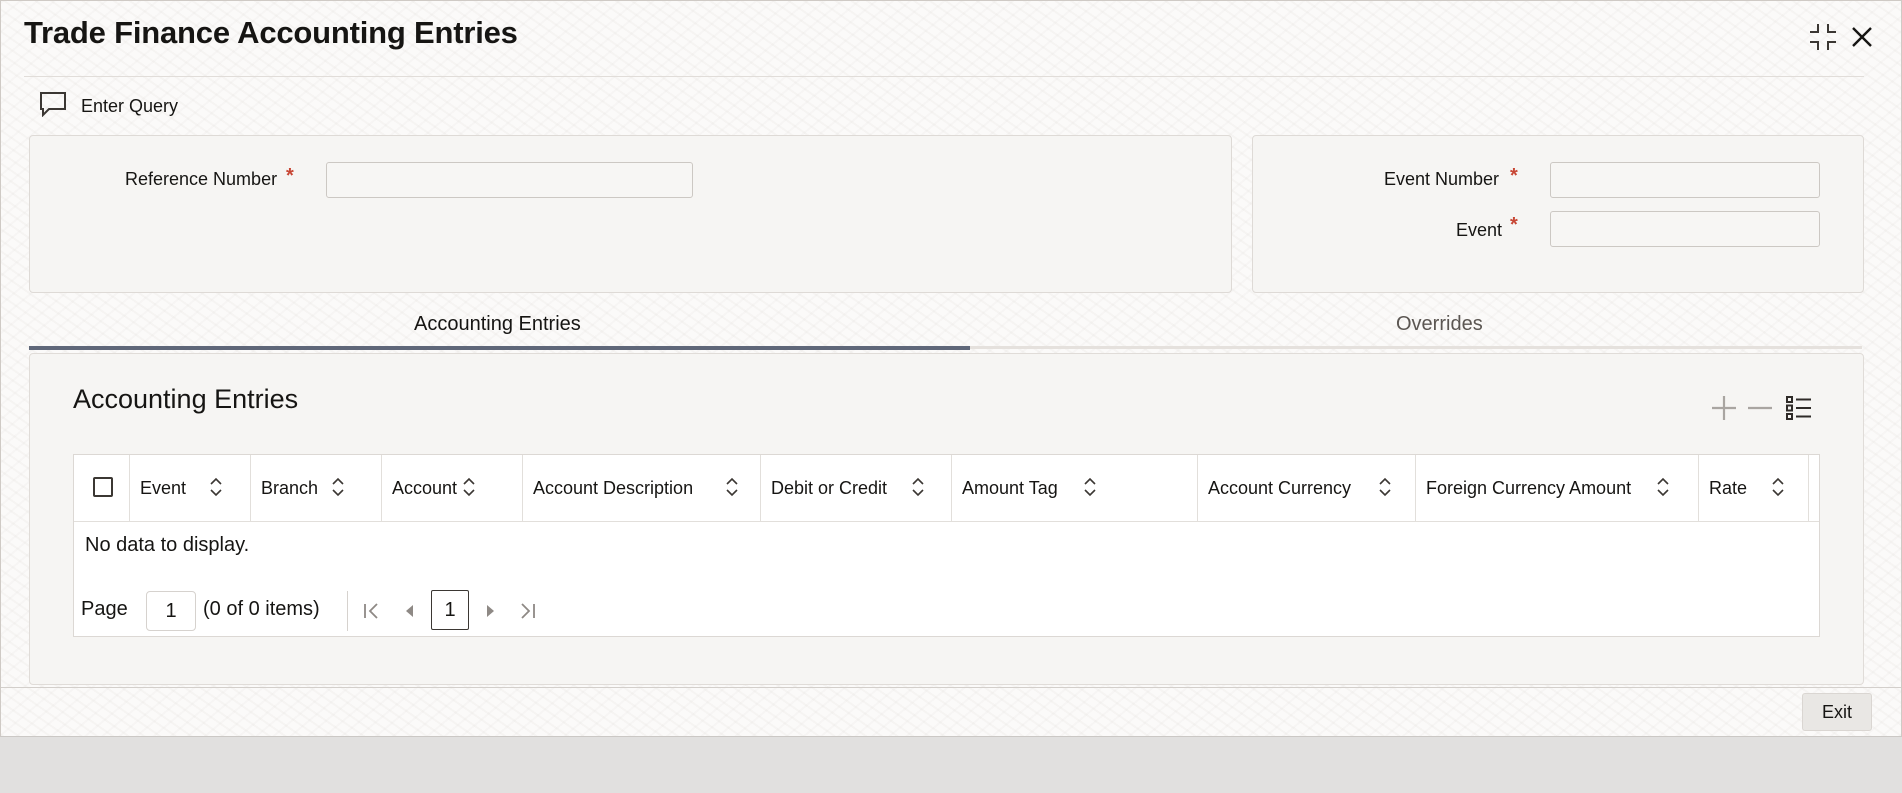 The image size is (1902, 793). I want to click on column-header-event: Event, so click(190, 488).